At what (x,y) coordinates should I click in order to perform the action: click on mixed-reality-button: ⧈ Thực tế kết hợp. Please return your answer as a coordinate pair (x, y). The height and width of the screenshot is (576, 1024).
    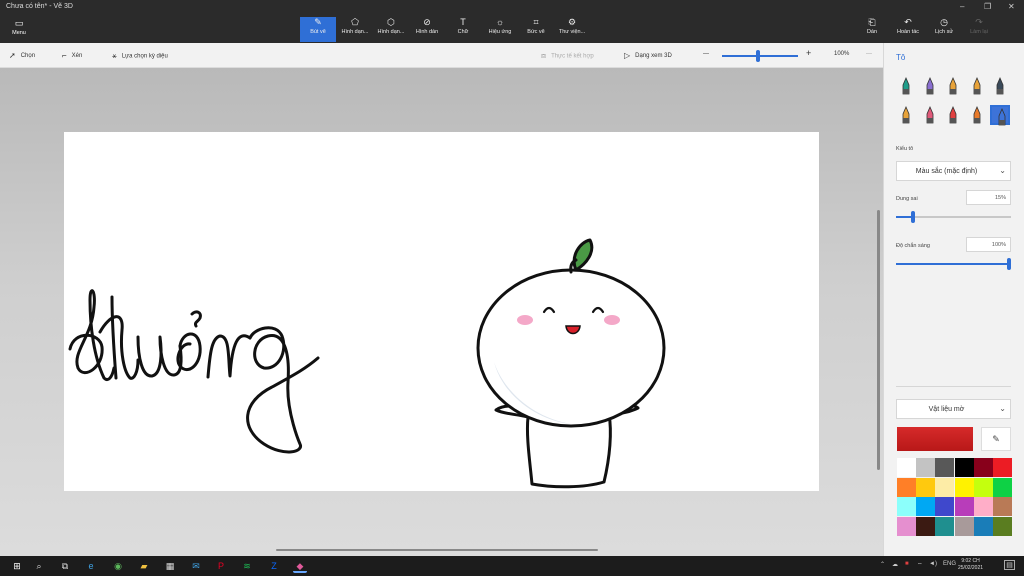
    Looking at the image, I should click on (567, 56).